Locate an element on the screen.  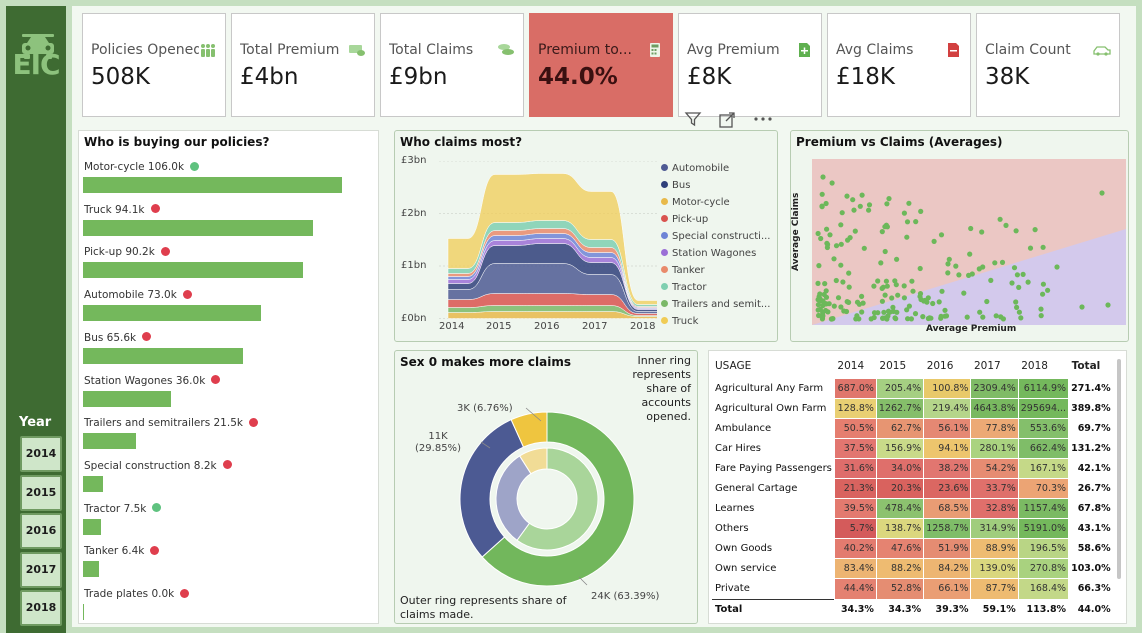
buyer-row: Trade plates 0.0k is located at coordinates (228, 608).